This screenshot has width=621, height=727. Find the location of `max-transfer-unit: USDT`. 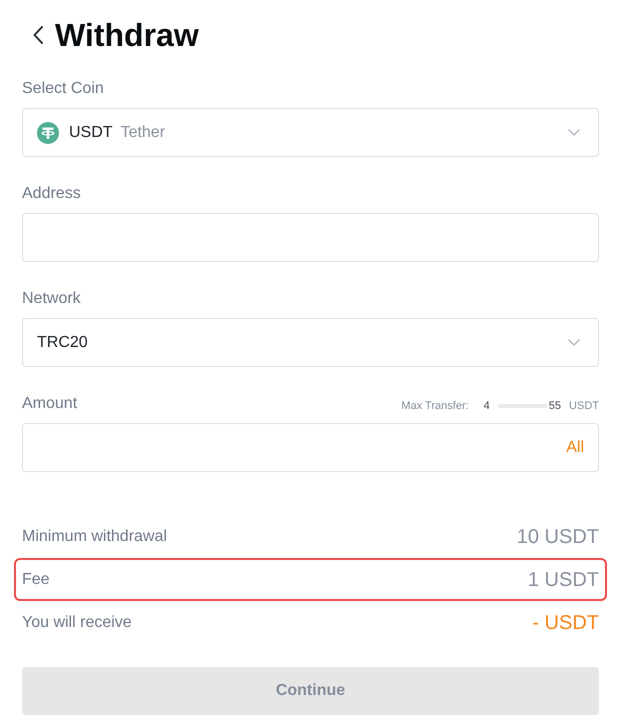

max-transfer-unit: USDT is located at coordinates (584, 406).